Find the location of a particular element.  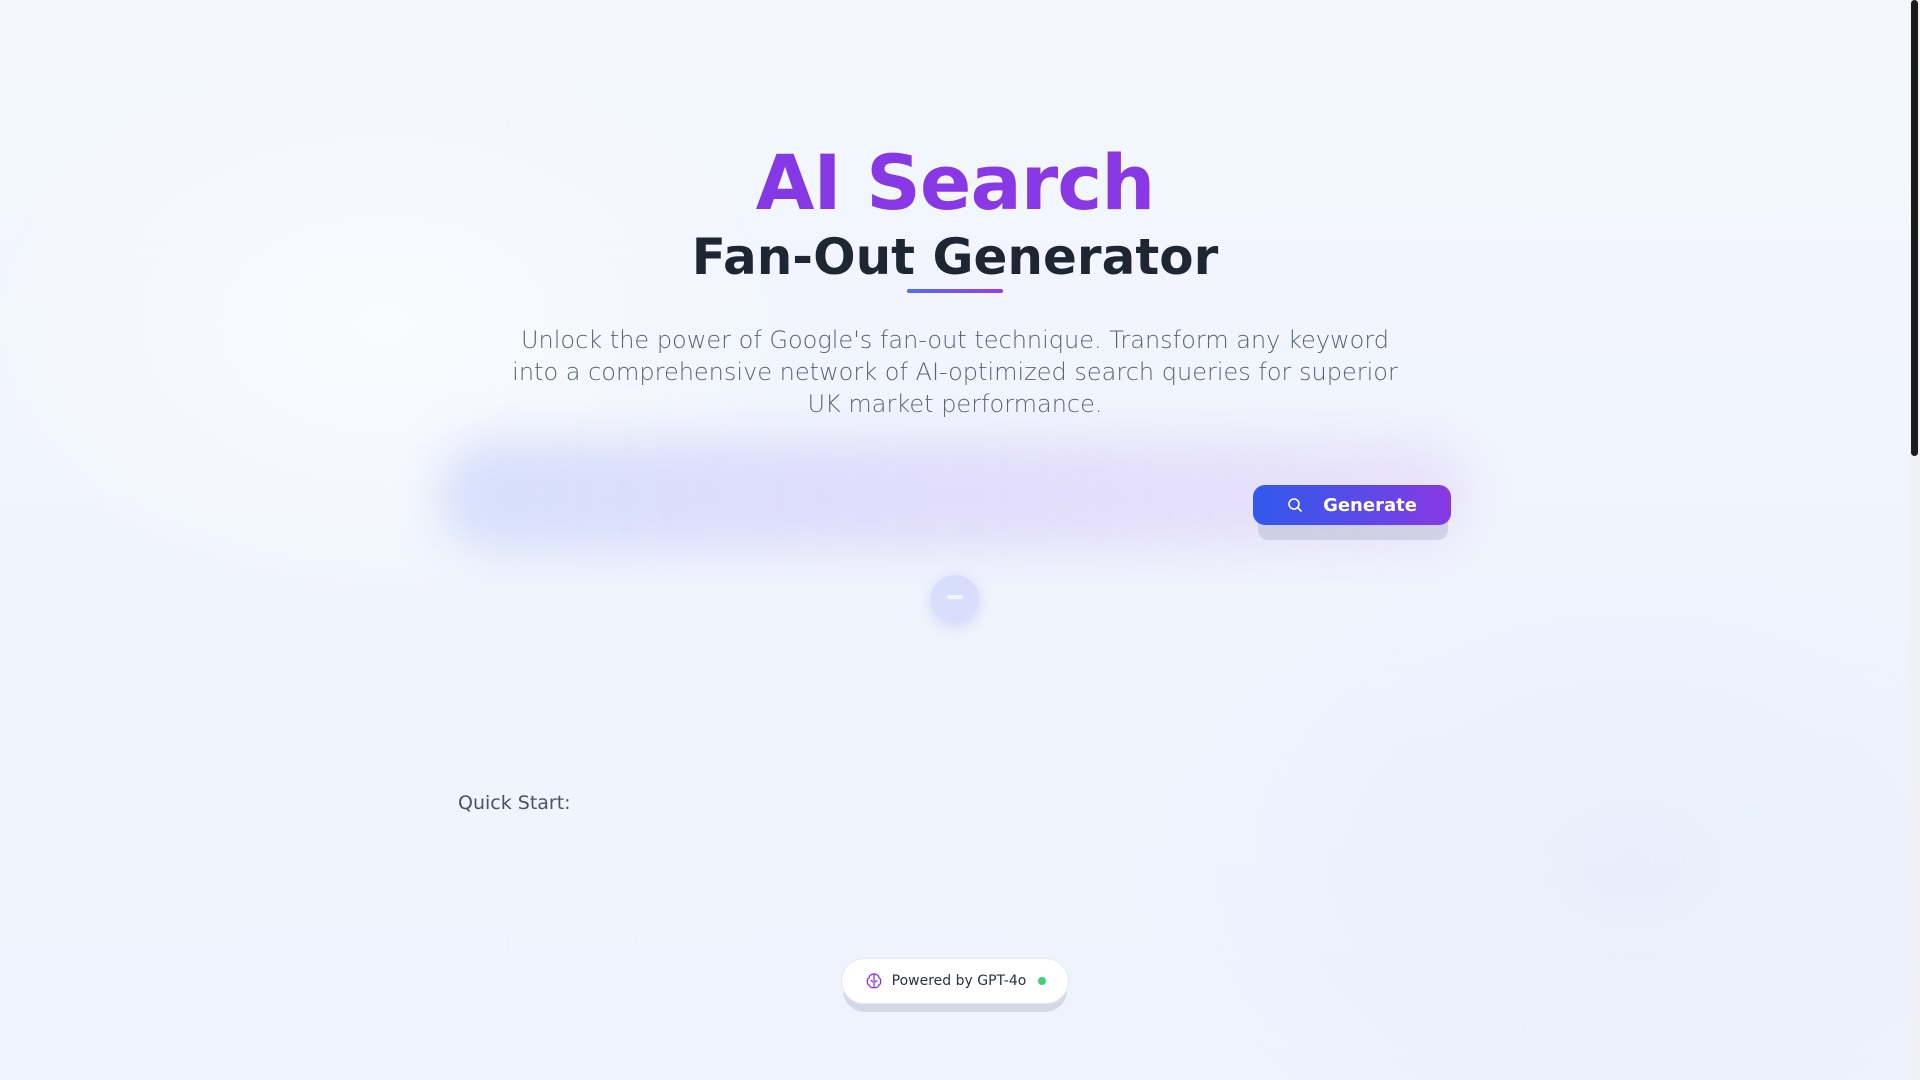

quick-start-label: Quick Start: is located at coordinates (514, 803).